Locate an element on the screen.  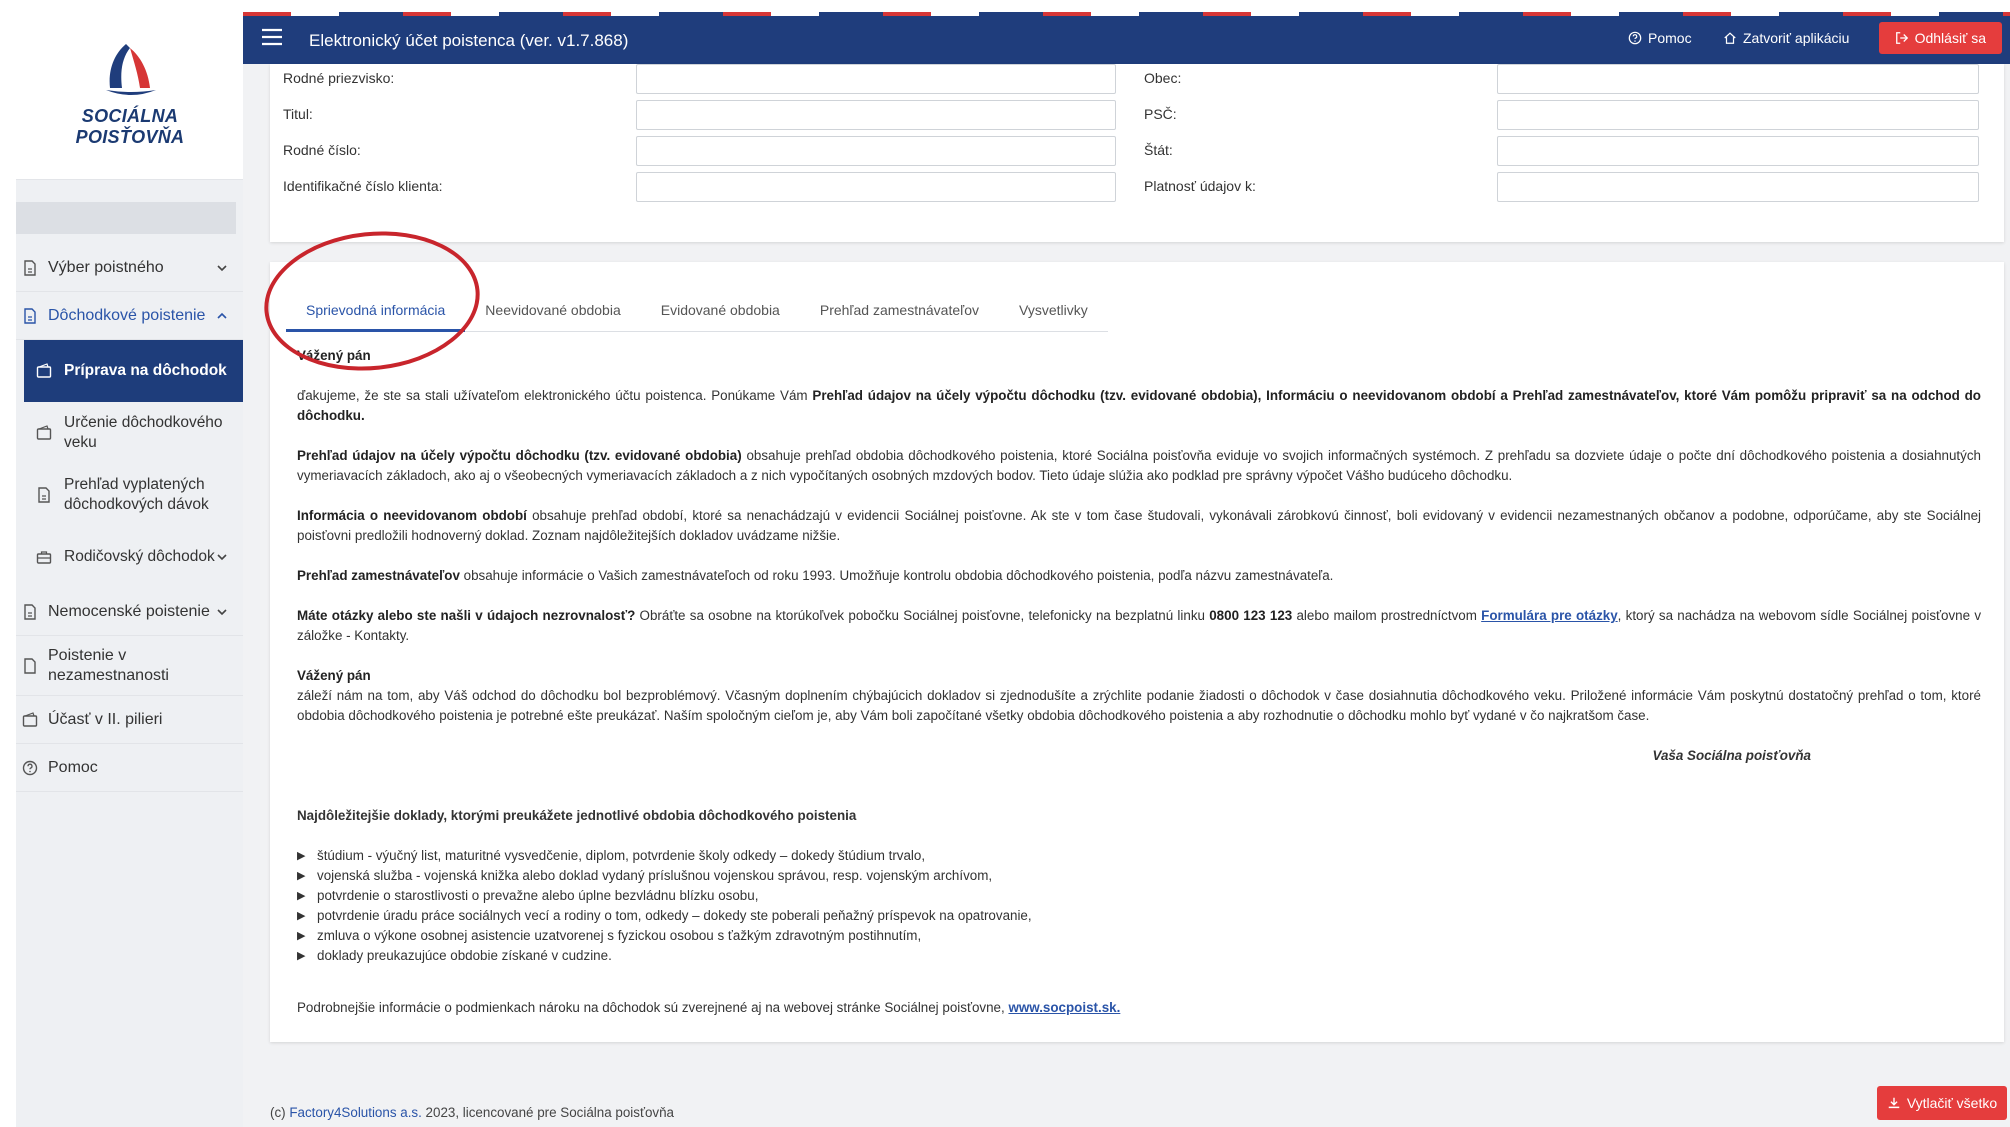
sidebar-item-nemocenske-poistenie: Nemocenské poistenie is located at coordinates (129, 612).